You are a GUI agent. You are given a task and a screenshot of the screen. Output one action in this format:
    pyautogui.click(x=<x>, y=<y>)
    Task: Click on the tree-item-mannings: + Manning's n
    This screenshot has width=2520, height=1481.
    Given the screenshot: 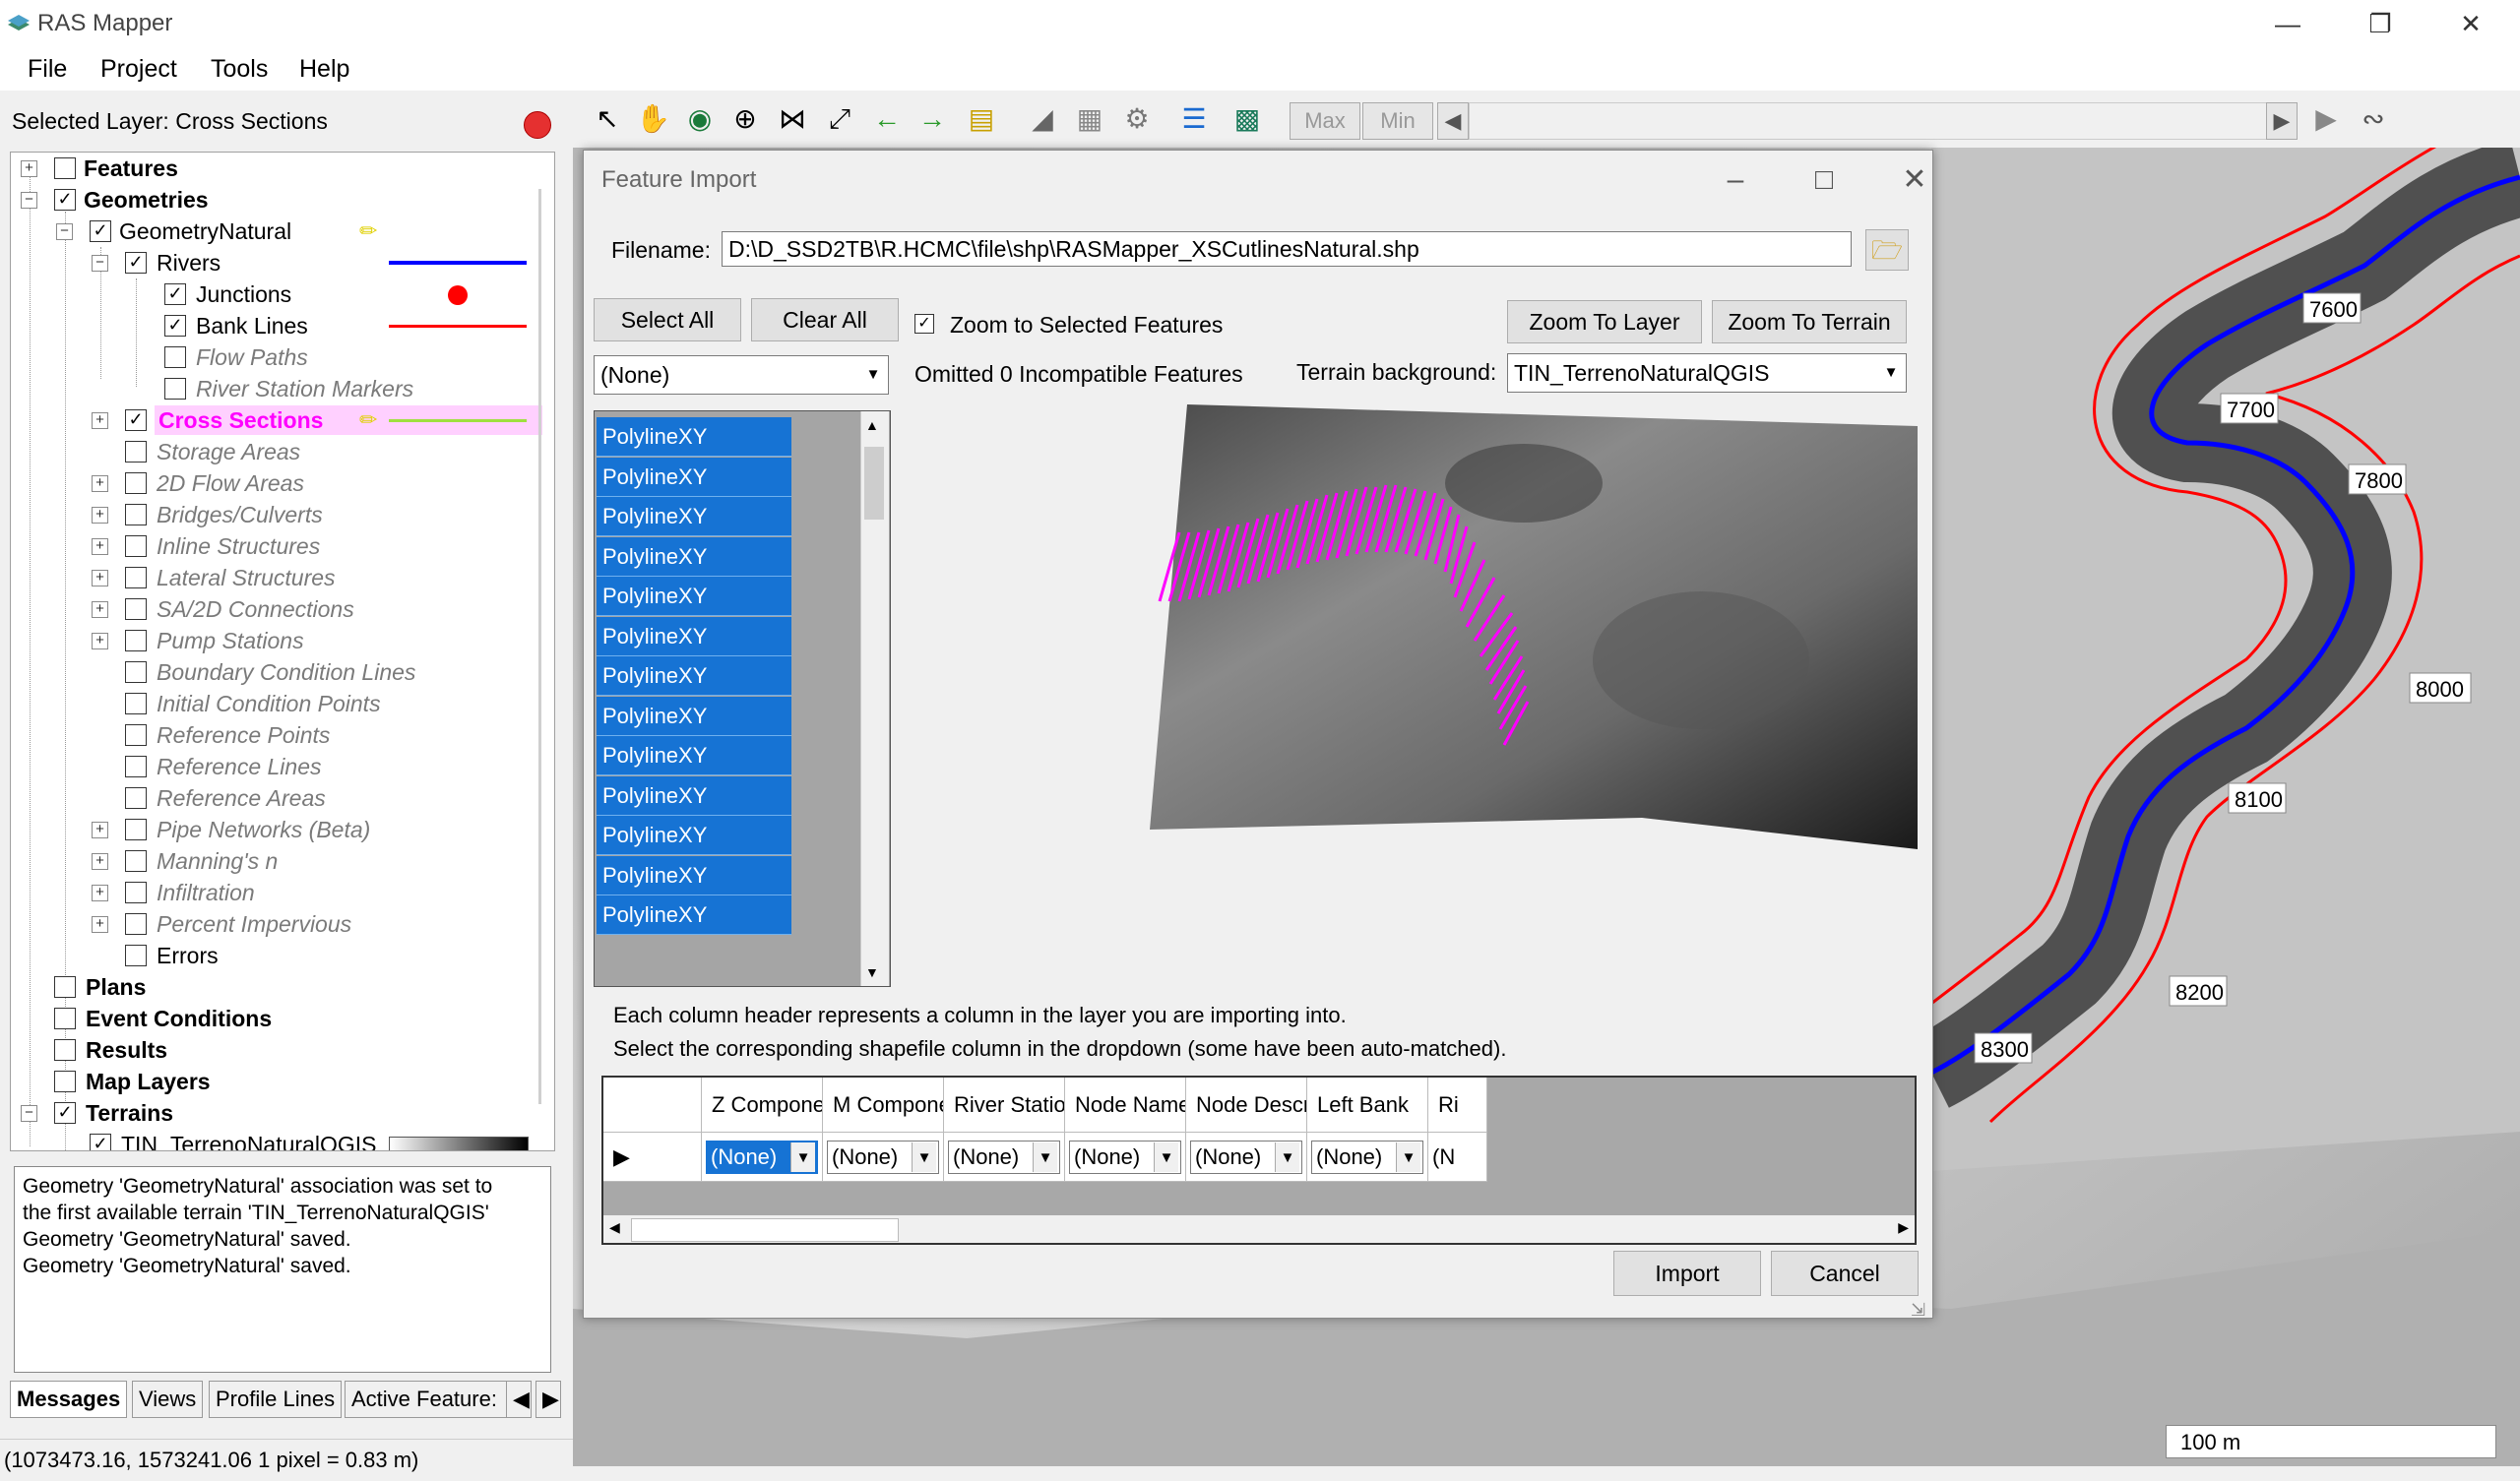 What is the action you would take?
    pyautogui.click(x=276, y=861)
    